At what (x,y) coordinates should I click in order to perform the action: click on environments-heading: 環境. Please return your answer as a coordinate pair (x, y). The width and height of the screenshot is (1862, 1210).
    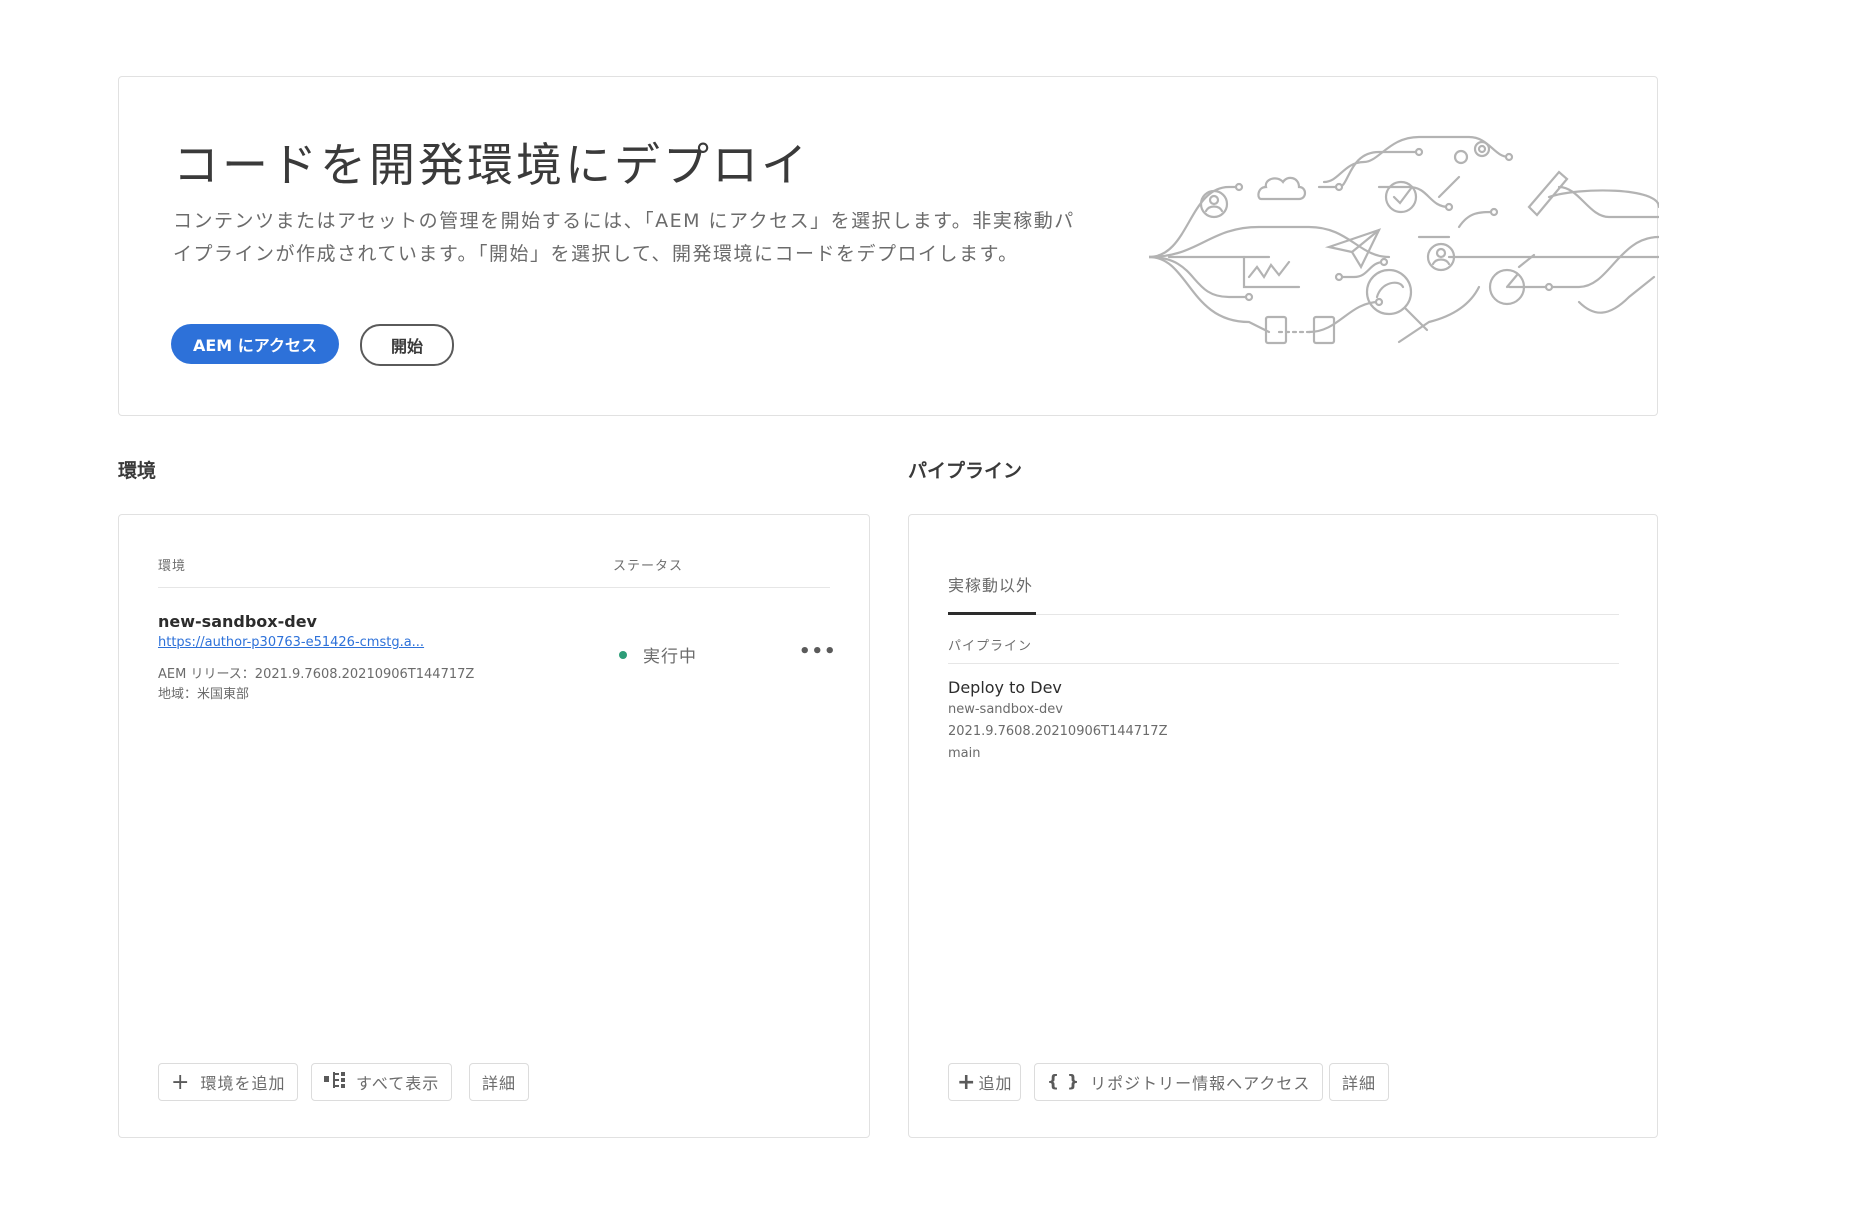
    Looking at the image, I should click on (137, 471).